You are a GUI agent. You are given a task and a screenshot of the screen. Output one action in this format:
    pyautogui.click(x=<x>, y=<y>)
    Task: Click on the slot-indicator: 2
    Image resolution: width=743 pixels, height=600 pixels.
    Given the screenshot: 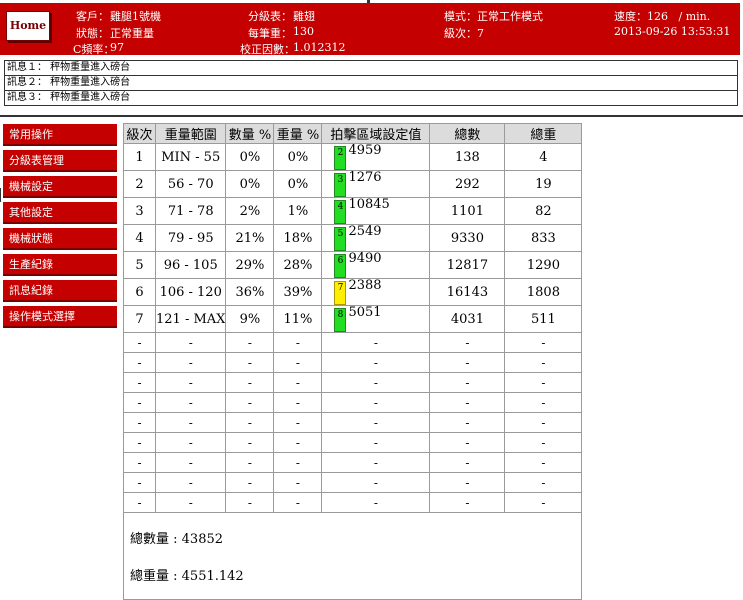 What is the action you would take?
    pyautogui.click(x=340, y=158)
    